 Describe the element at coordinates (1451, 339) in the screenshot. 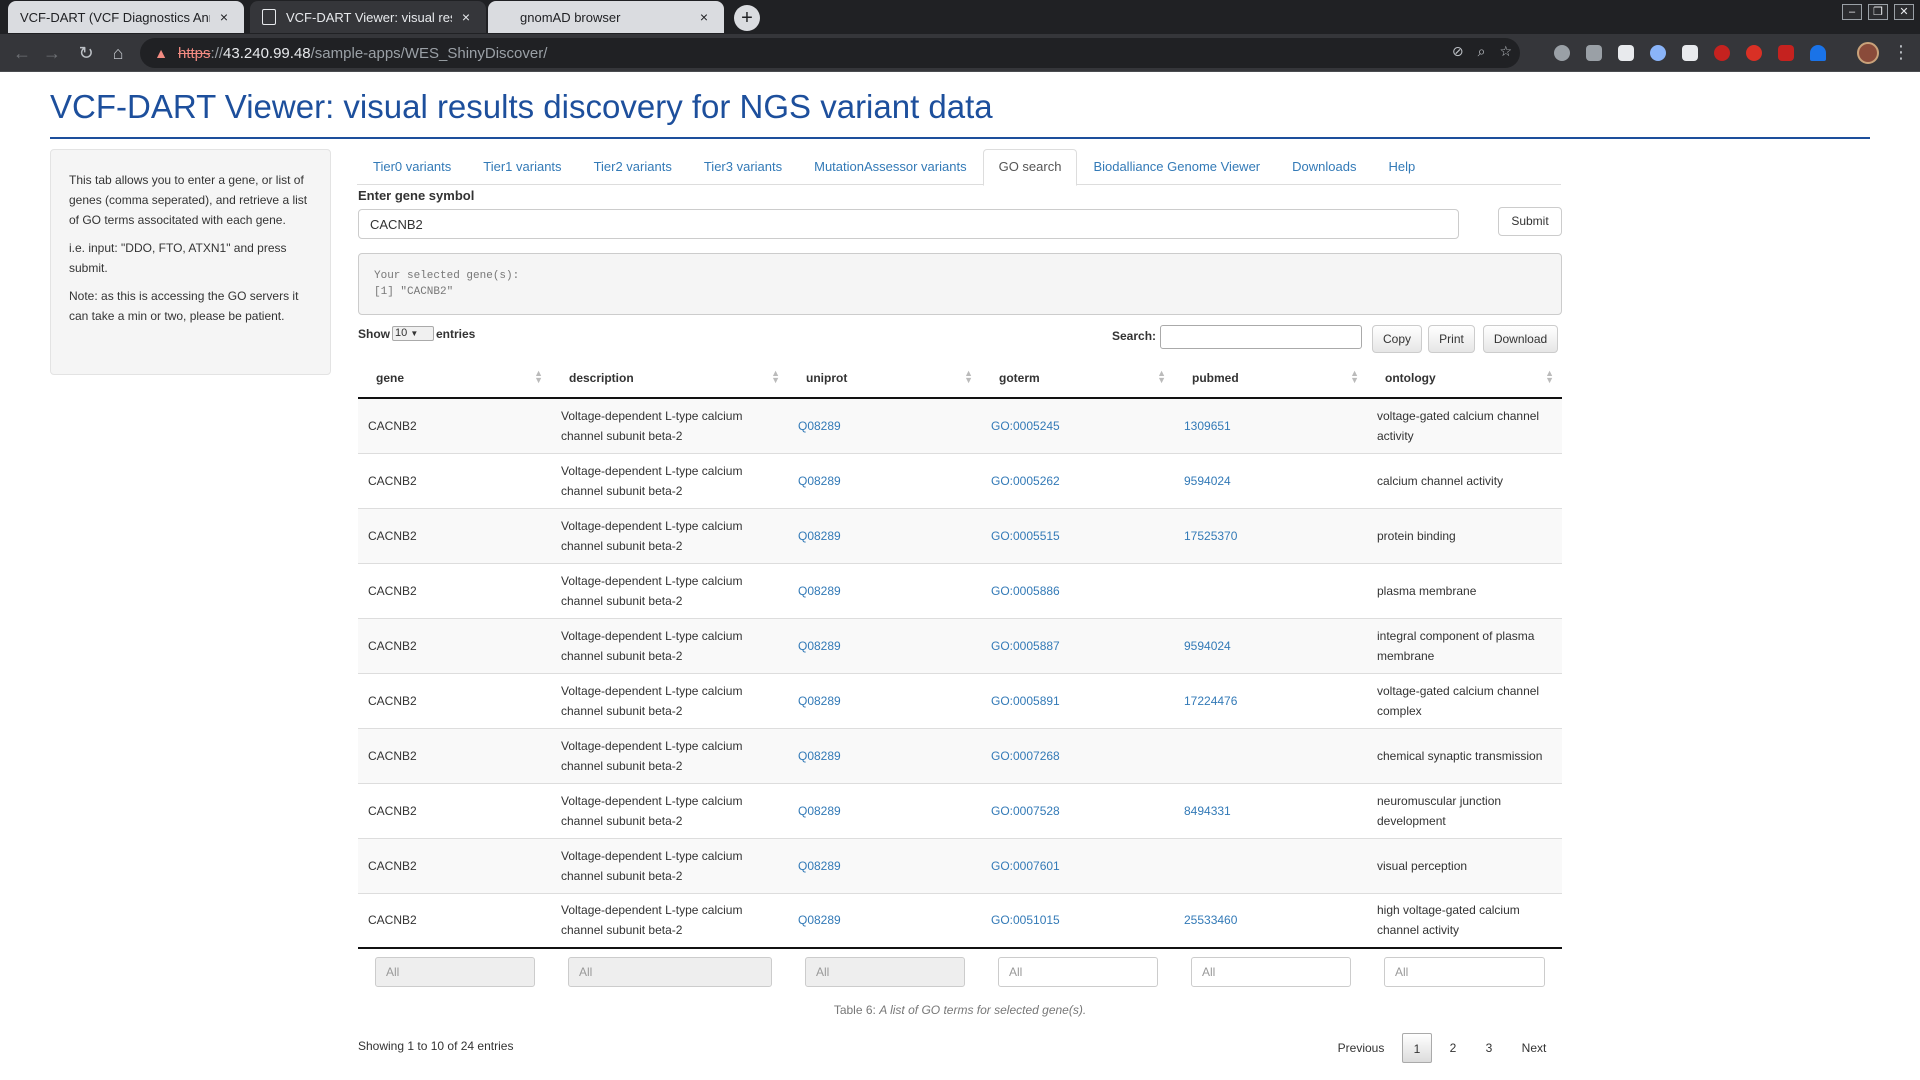

I see `print-button: Print` at that location.